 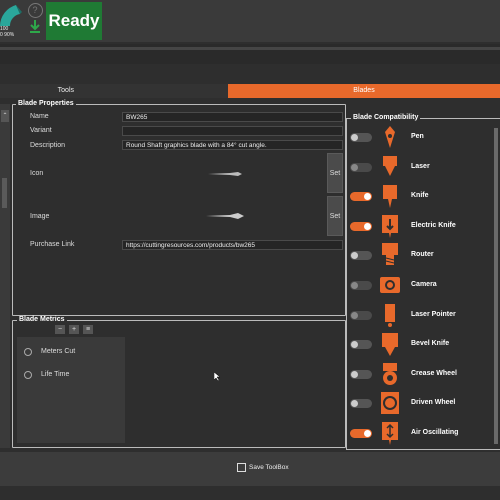 What do you see at coordinates (435, 432) in the screenshot?
I see `compat-label: Air Oscillating` at bounding box center [435, 432].